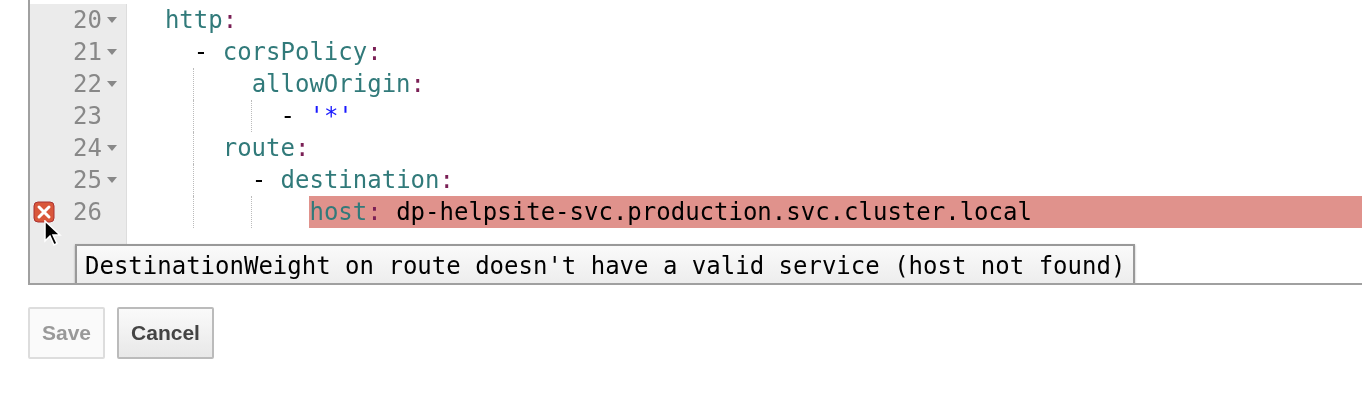 The image size is (1362, 404). I want to click on code-line: - '*', so click(316, 116).